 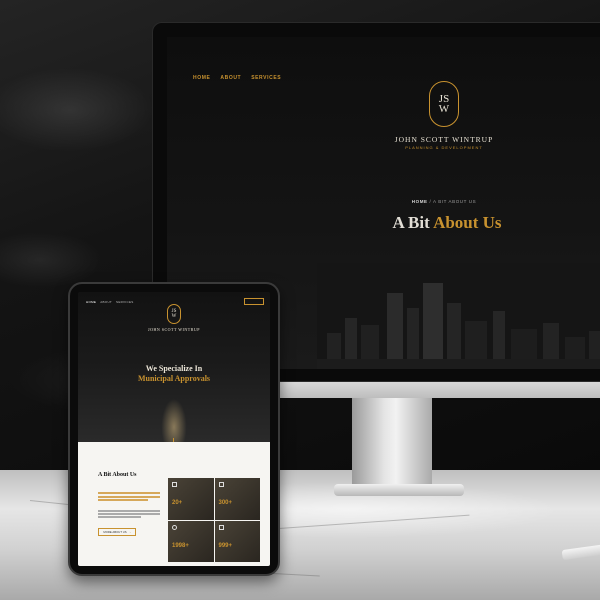 What do you see at coordinates (444, 139) in the screenshot?
I see `brand-name: JOHN SCOTT WINTRUP` at bounding box center [444, 139].